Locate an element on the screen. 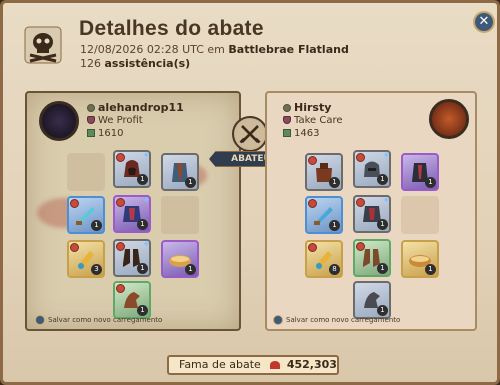  victim-ip: 1463 is located at coordinates (307, 133).